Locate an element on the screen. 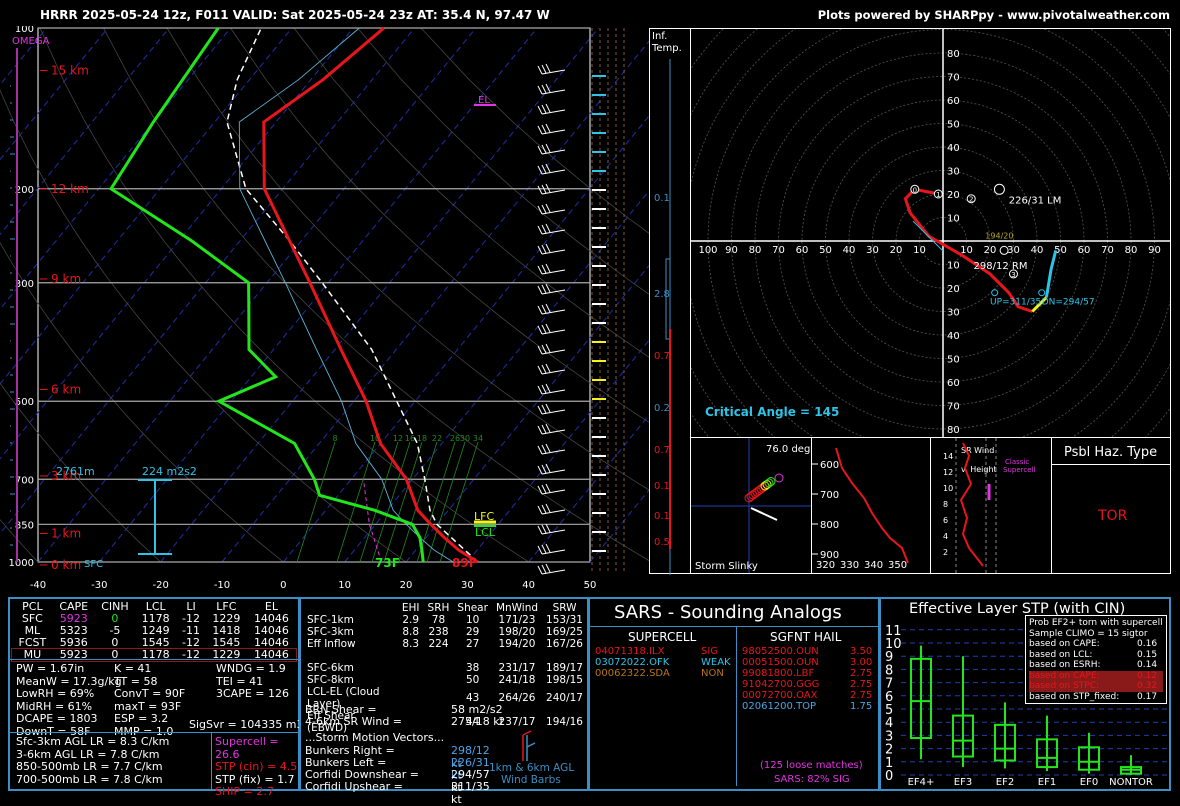 The image size is (1180, 806). temp-tick-label: -10 is located at coordinates (222, 585).